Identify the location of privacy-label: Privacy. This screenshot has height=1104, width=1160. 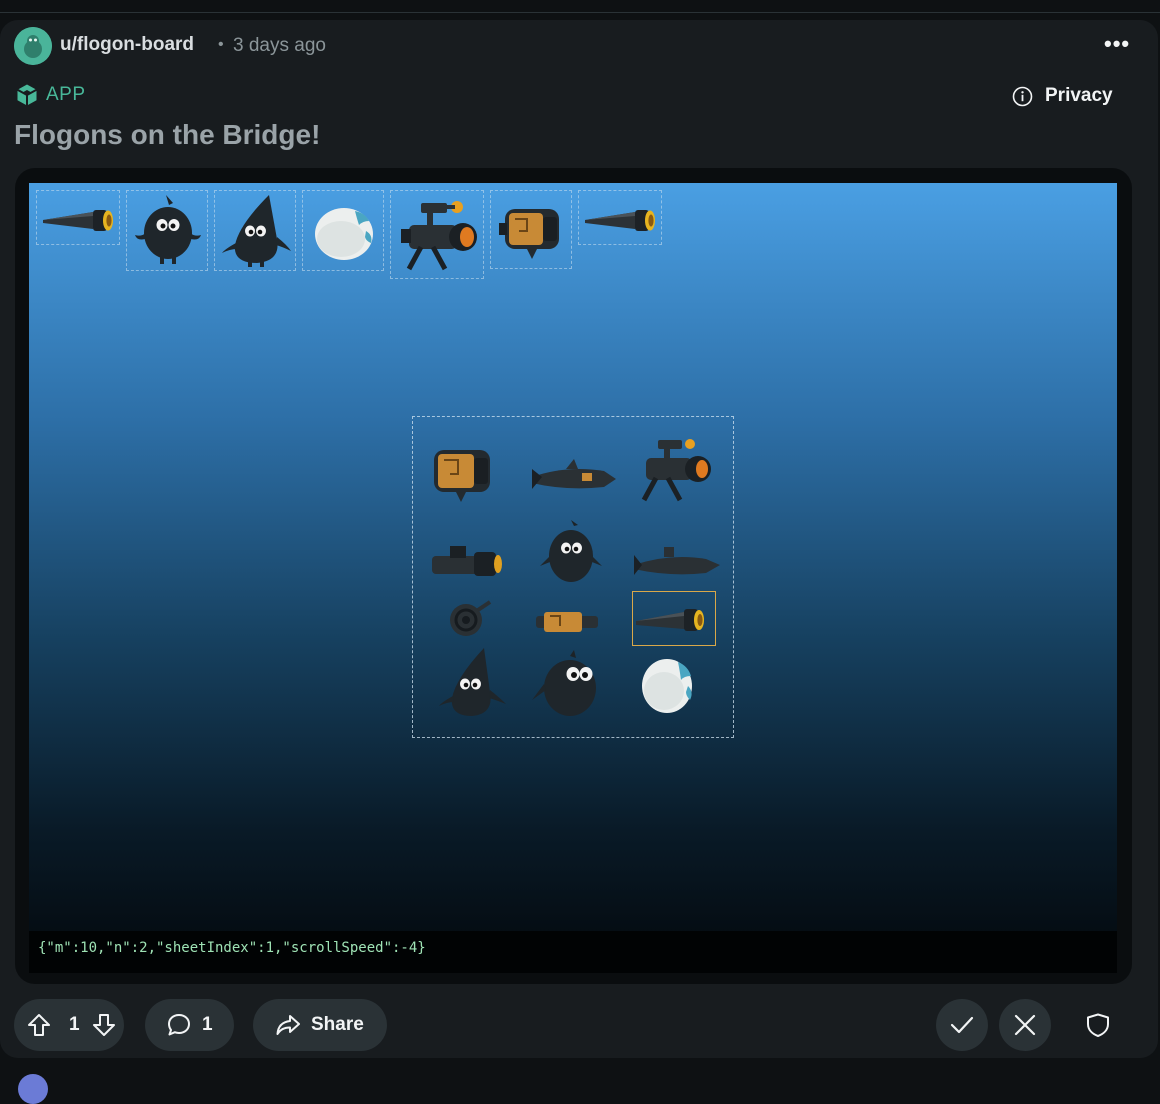
(1079, 95).